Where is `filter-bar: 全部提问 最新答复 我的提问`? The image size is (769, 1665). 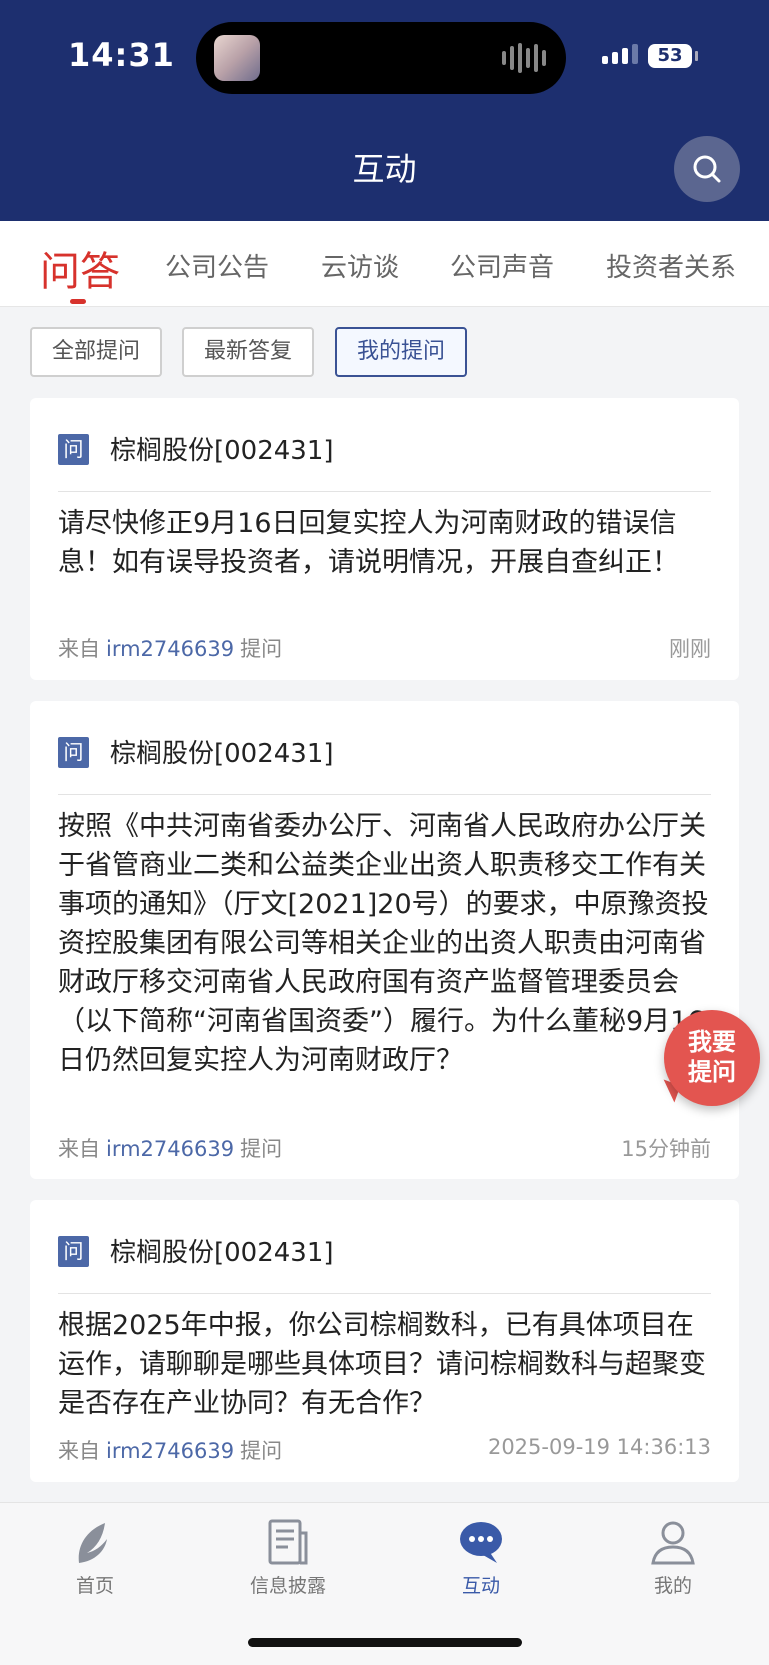
filter-bar: 全部提问 最新答复 我的提问 is located at coordinates (384, 346).